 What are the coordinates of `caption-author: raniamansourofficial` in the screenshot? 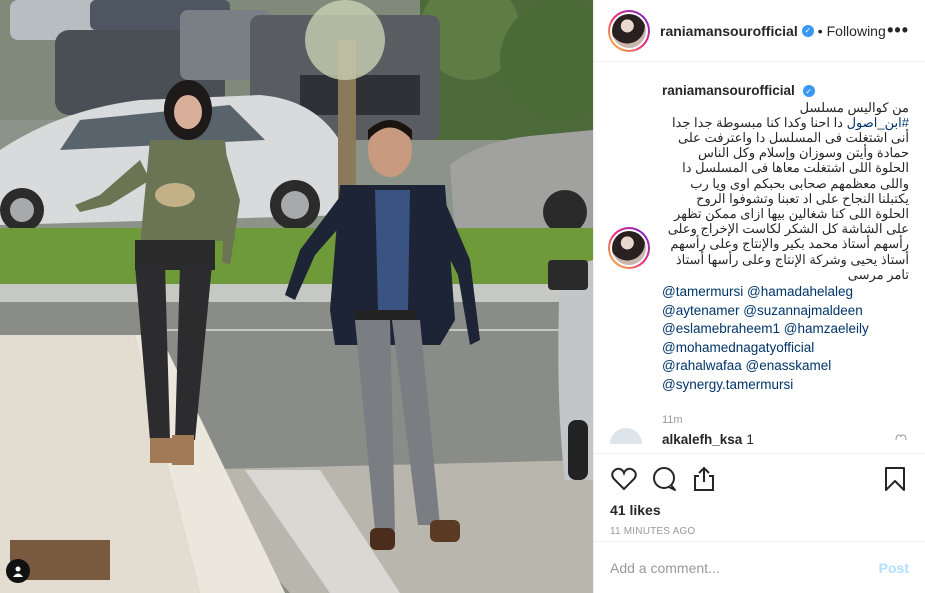 It's located at (728, 90).